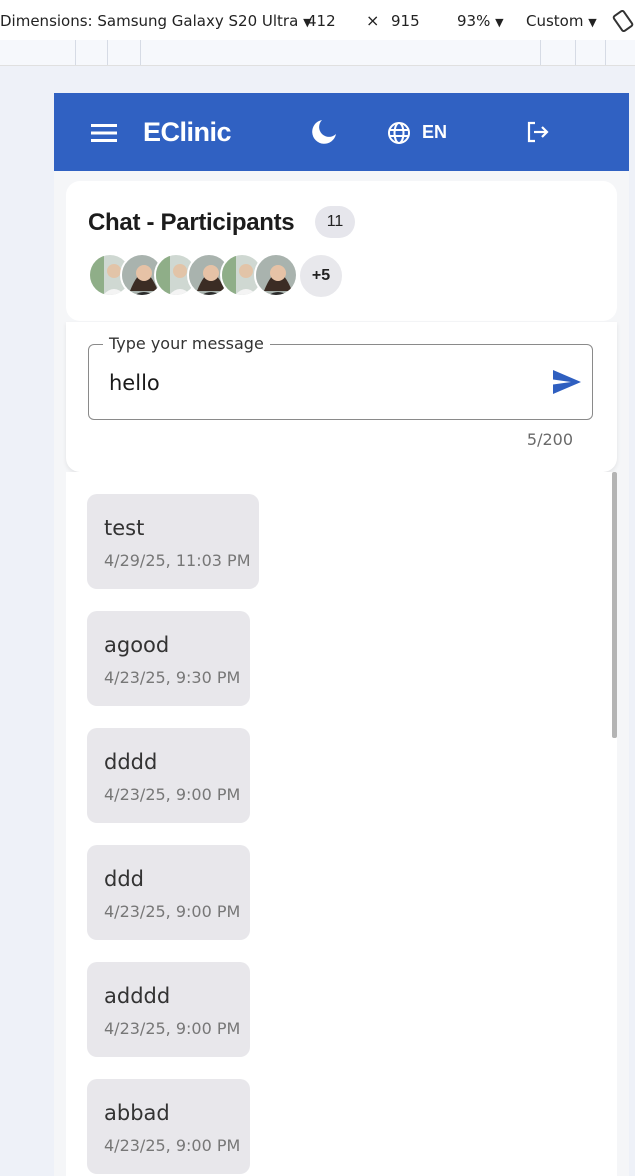 This screenshot has width=635, height=1176. Describe the element at coordinates (177, 560) in the screenshot. I see `message-timestamp: 4/29/25, 11:03 PM` at that location.